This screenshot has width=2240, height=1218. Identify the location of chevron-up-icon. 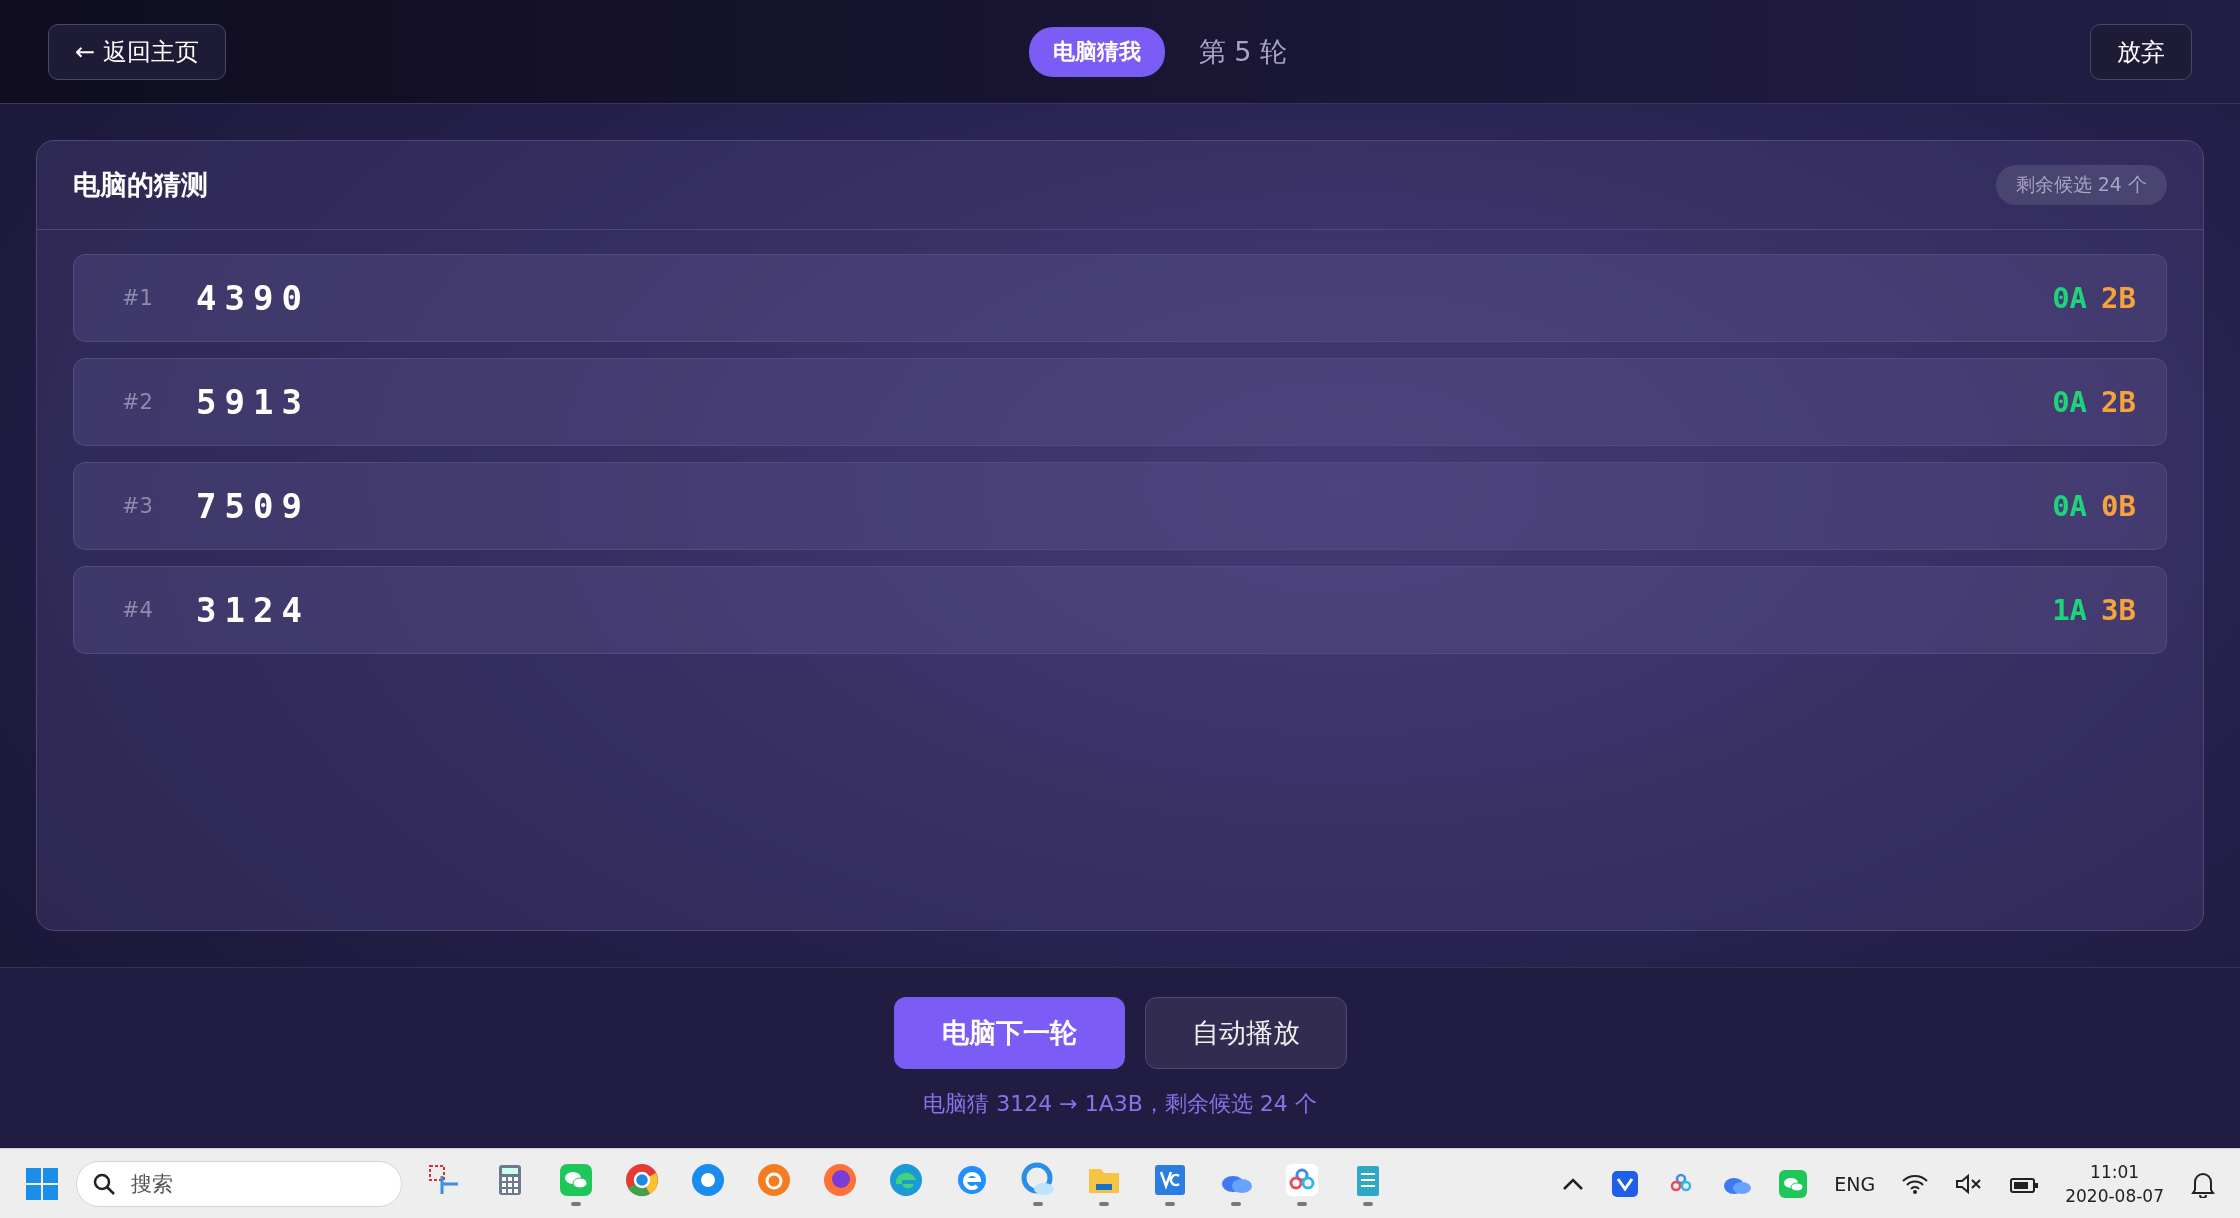
(1573, 1183).